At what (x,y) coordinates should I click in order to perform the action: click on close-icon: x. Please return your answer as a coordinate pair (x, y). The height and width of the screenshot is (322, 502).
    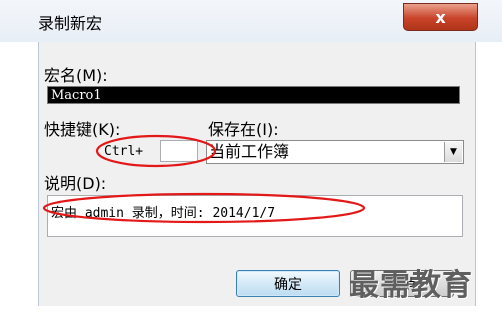
    Looking at the image, I should click on (440, 17).